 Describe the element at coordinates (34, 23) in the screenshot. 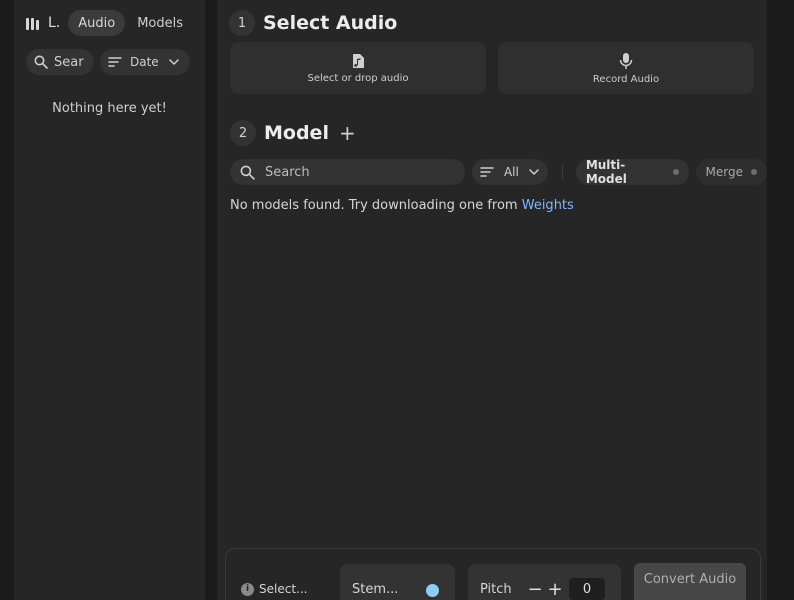

I see `library-icon` at that location.